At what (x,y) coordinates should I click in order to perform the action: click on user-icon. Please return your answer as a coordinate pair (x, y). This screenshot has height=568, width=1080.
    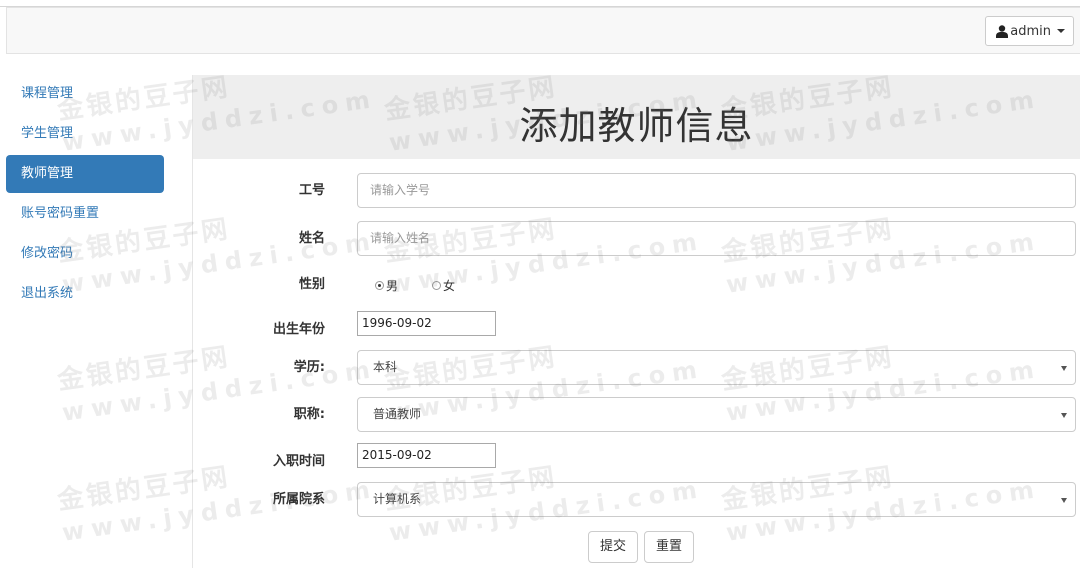
    Looking at the image, I should click on (1002, 31).